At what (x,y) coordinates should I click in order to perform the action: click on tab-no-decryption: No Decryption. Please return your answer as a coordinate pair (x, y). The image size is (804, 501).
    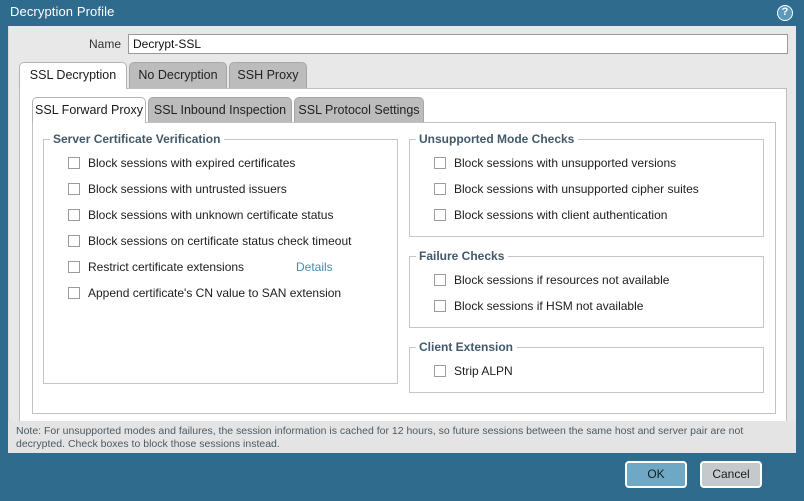
    Looking at the image, I should click on (178, 75).